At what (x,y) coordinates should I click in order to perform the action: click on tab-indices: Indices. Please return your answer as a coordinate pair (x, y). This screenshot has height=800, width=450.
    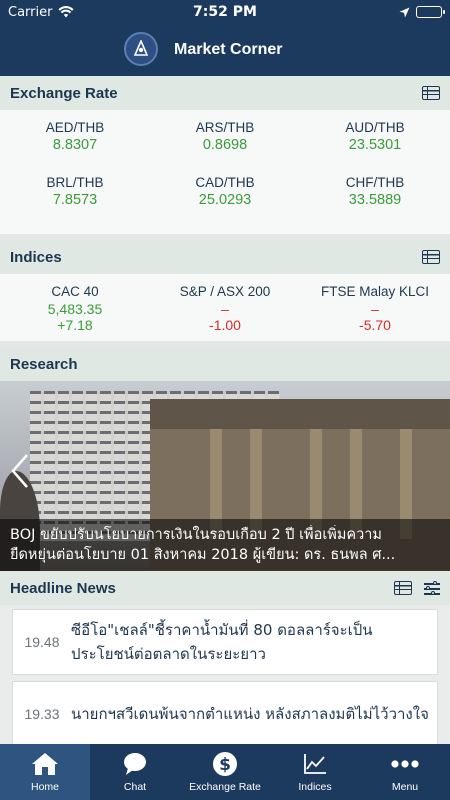
    Looking at the image, I should click on (315, 772).